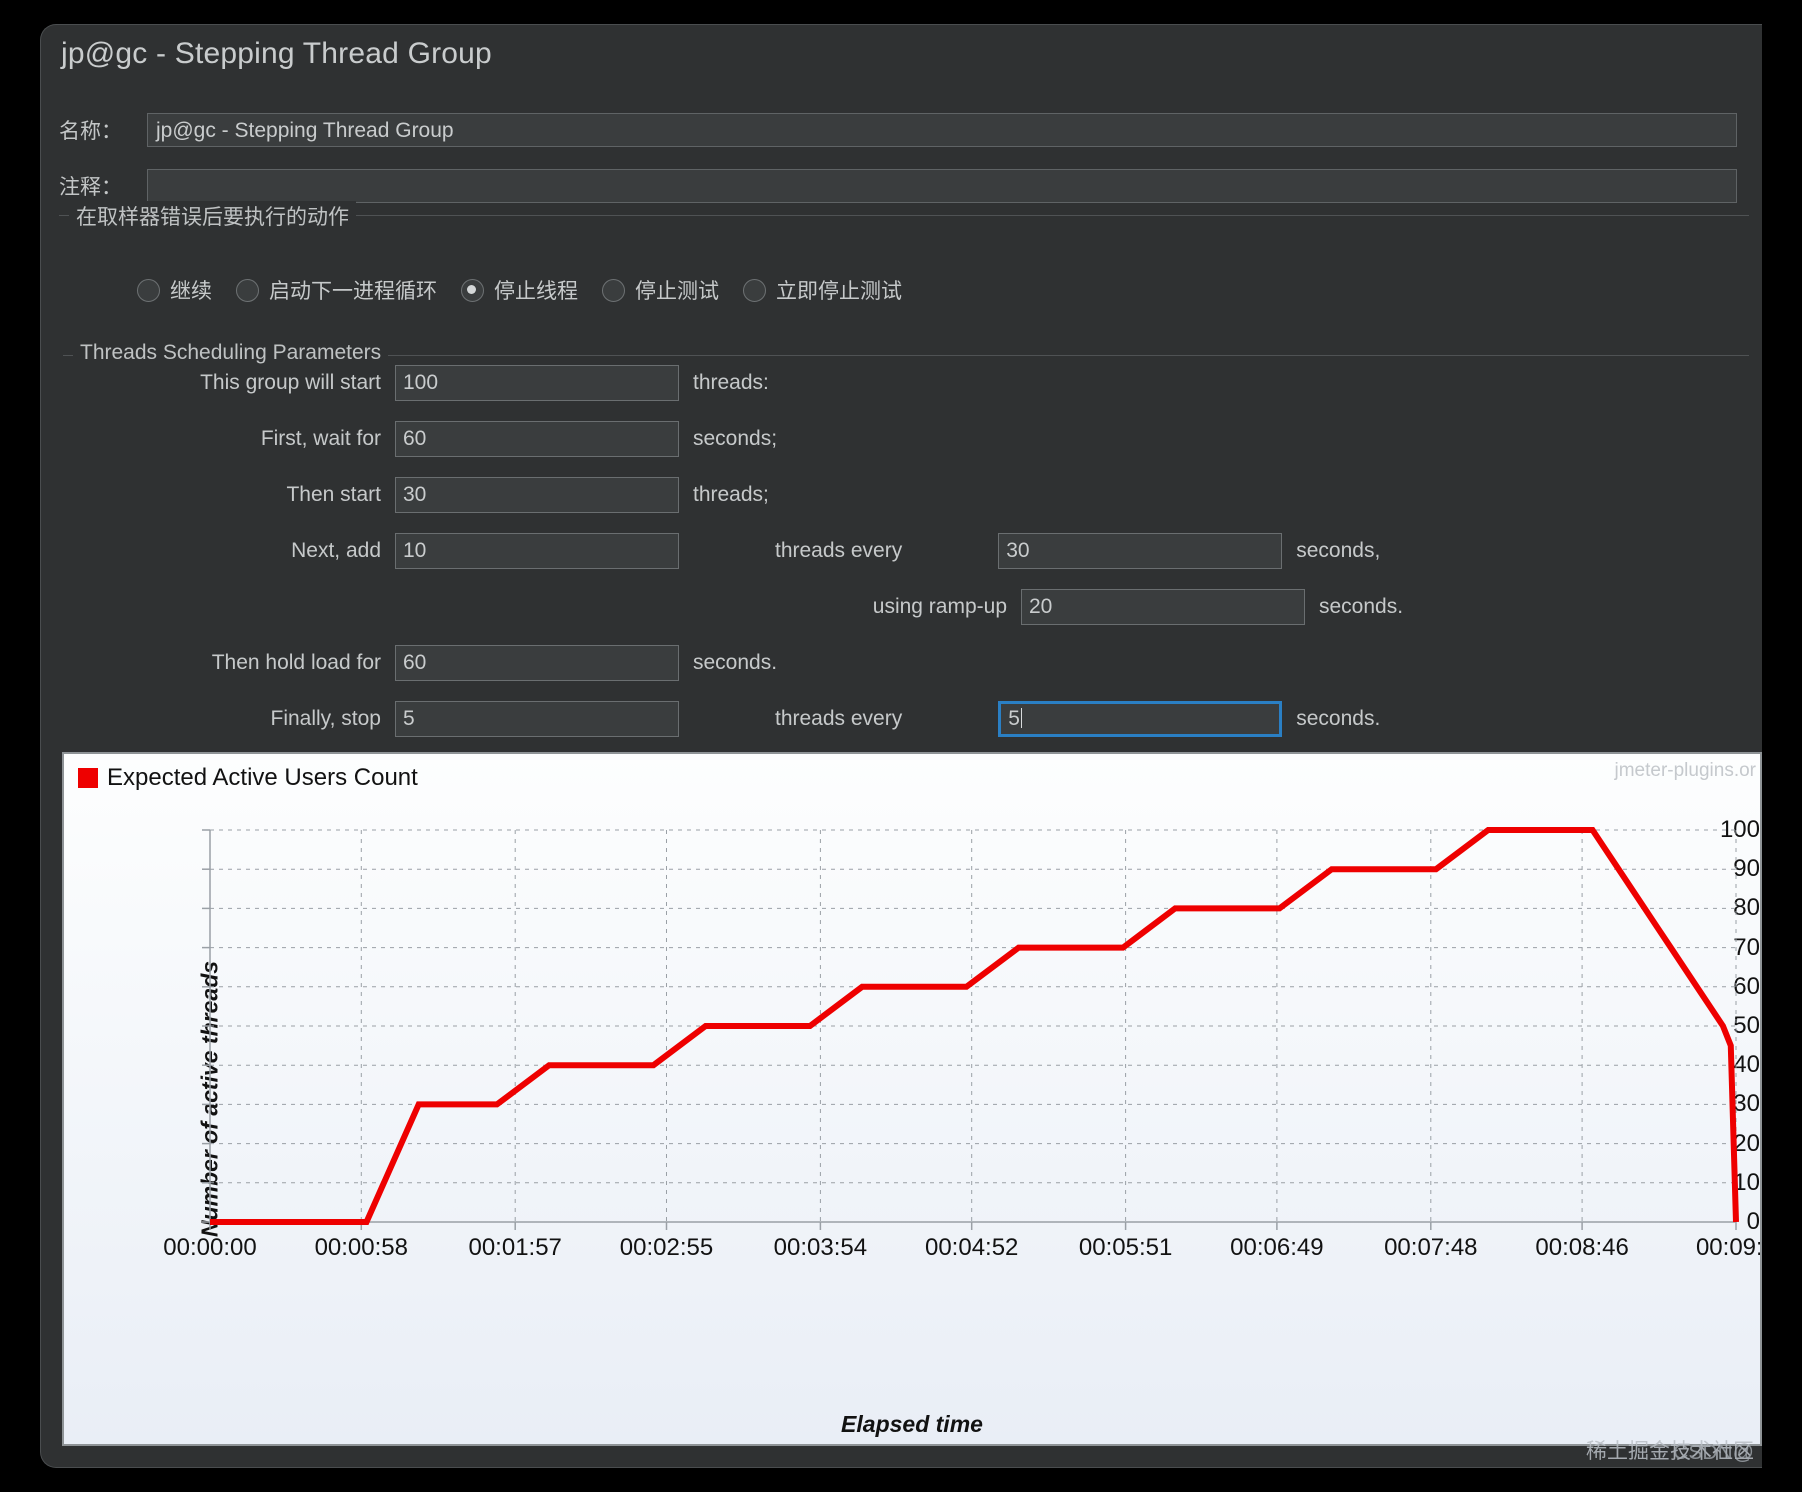 The height and width of the screenshot is (1492, 1802). I want to click on radio-option-stop-test: 停止测试, so click(660, 290).